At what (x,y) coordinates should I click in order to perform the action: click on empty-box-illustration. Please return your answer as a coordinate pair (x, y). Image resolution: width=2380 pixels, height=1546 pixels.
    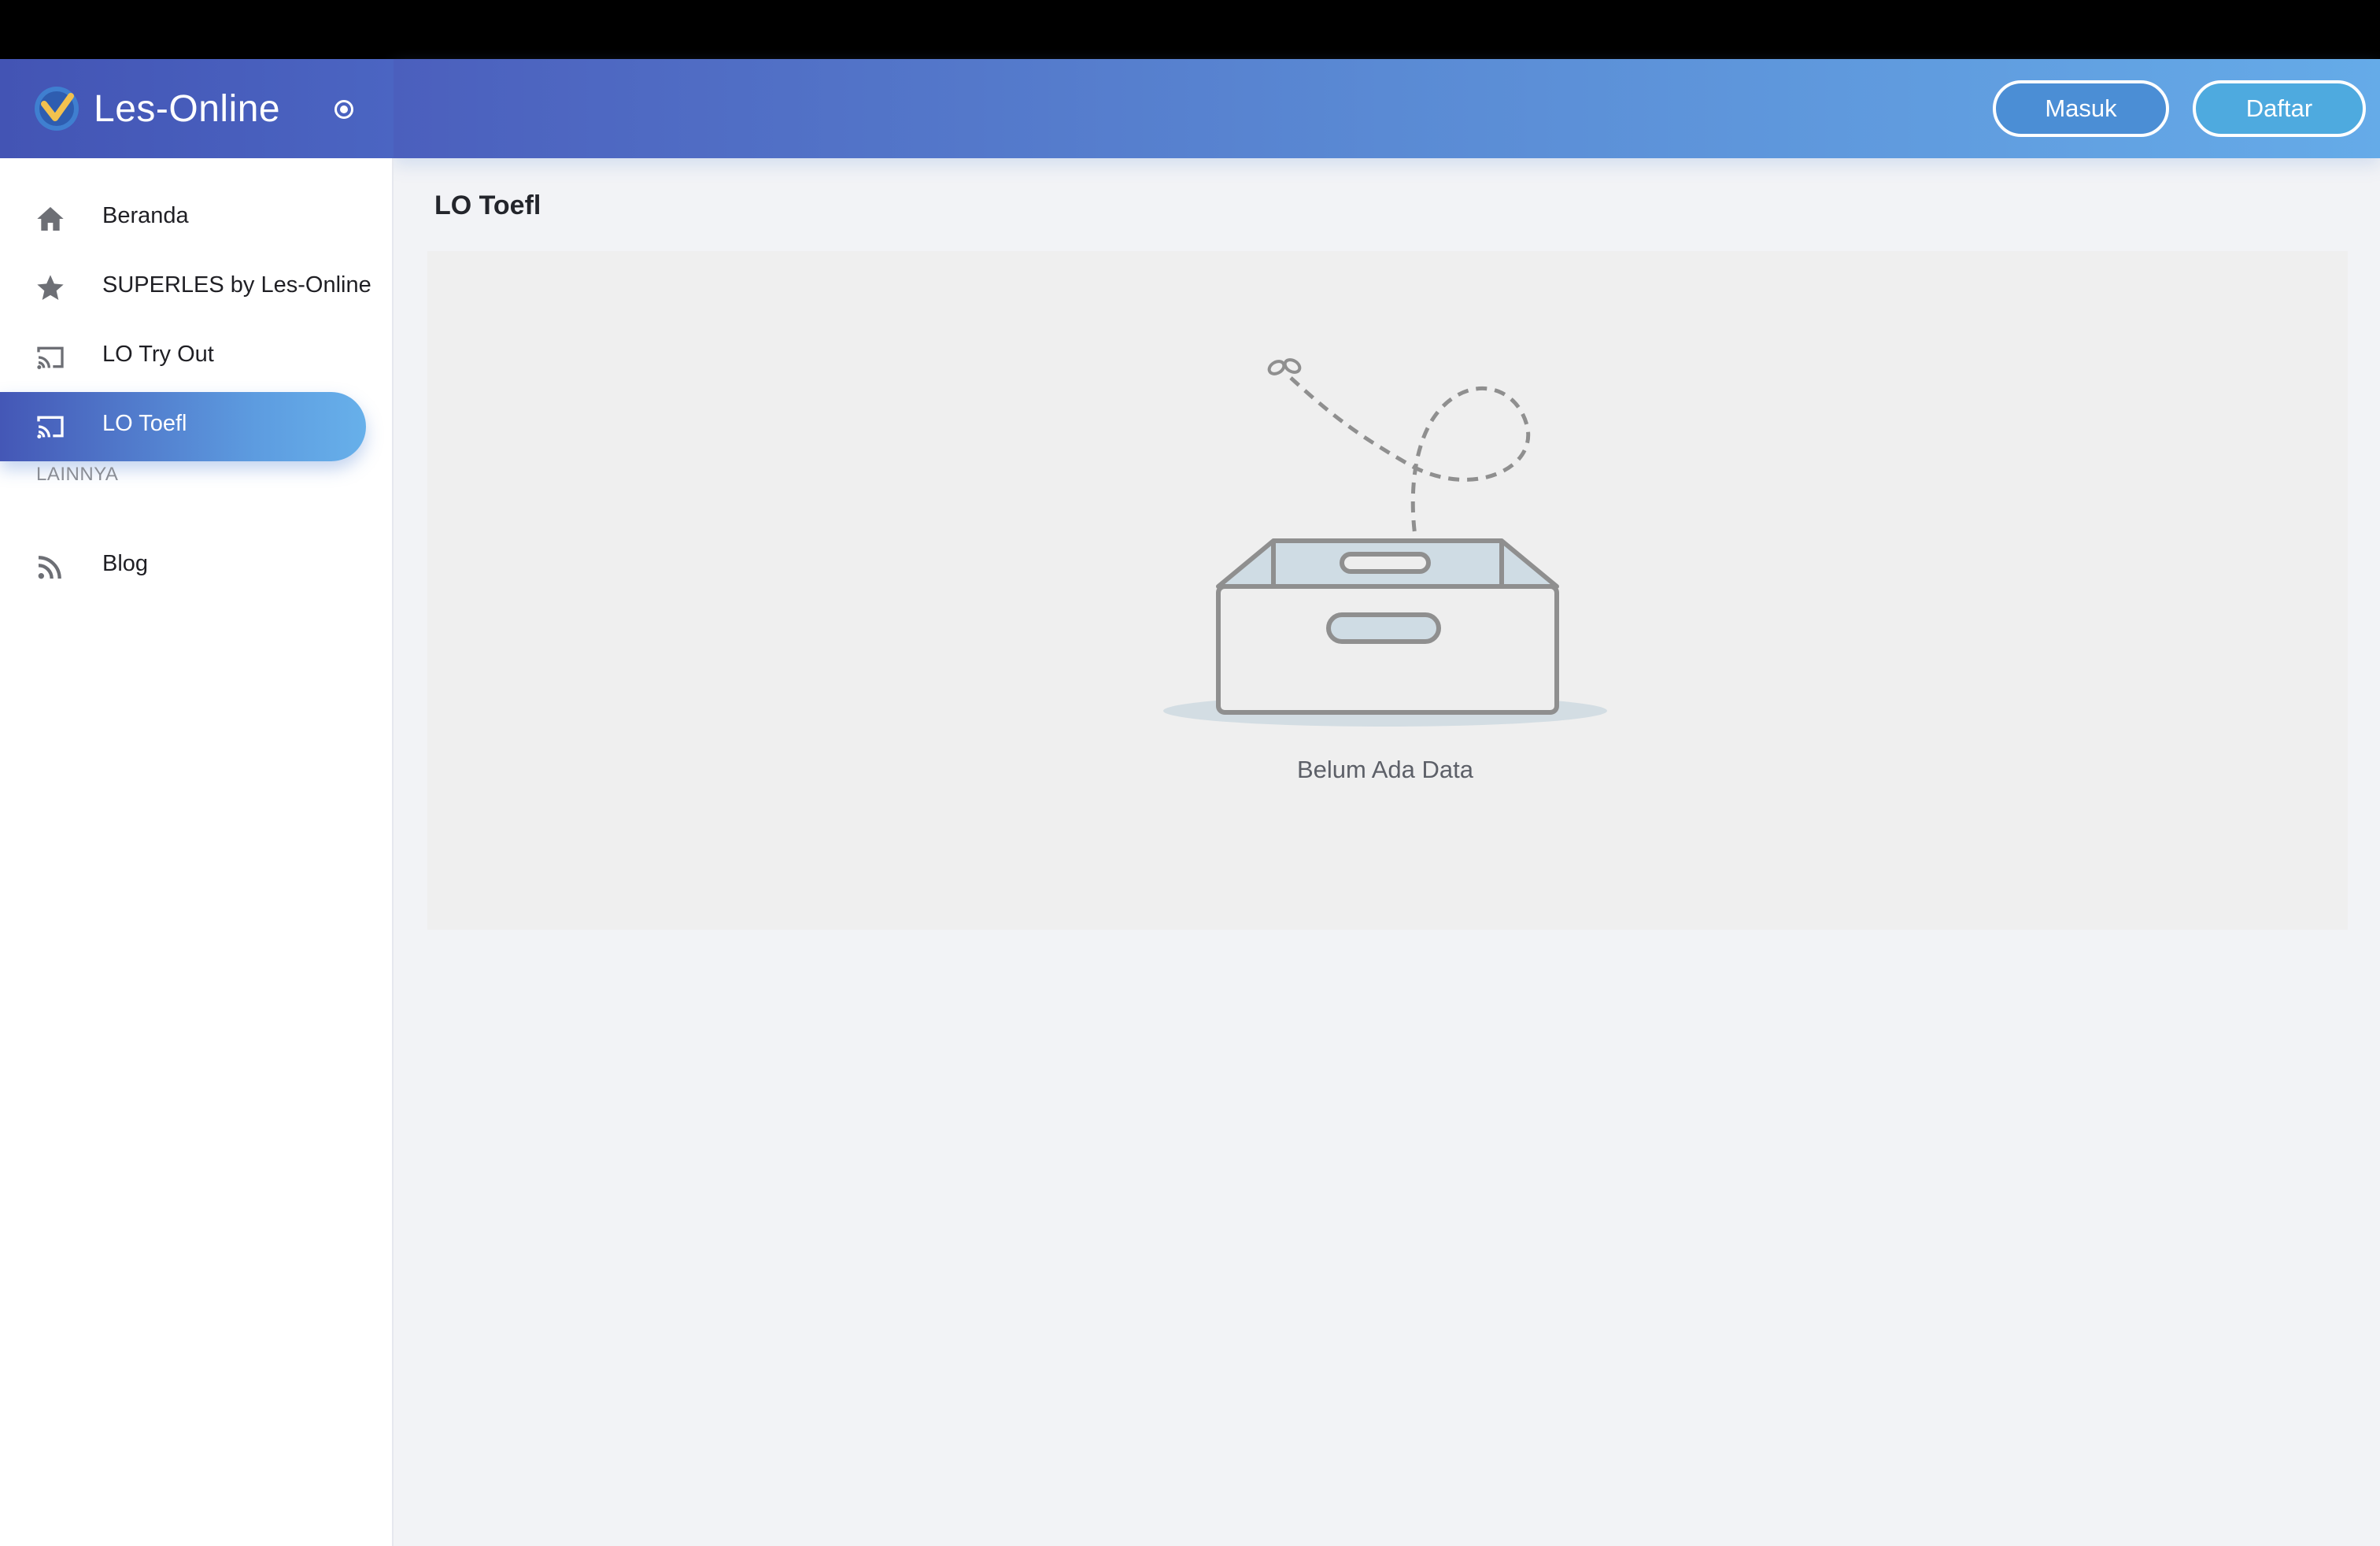
    Looking at the image, I should click on (1385, 542).